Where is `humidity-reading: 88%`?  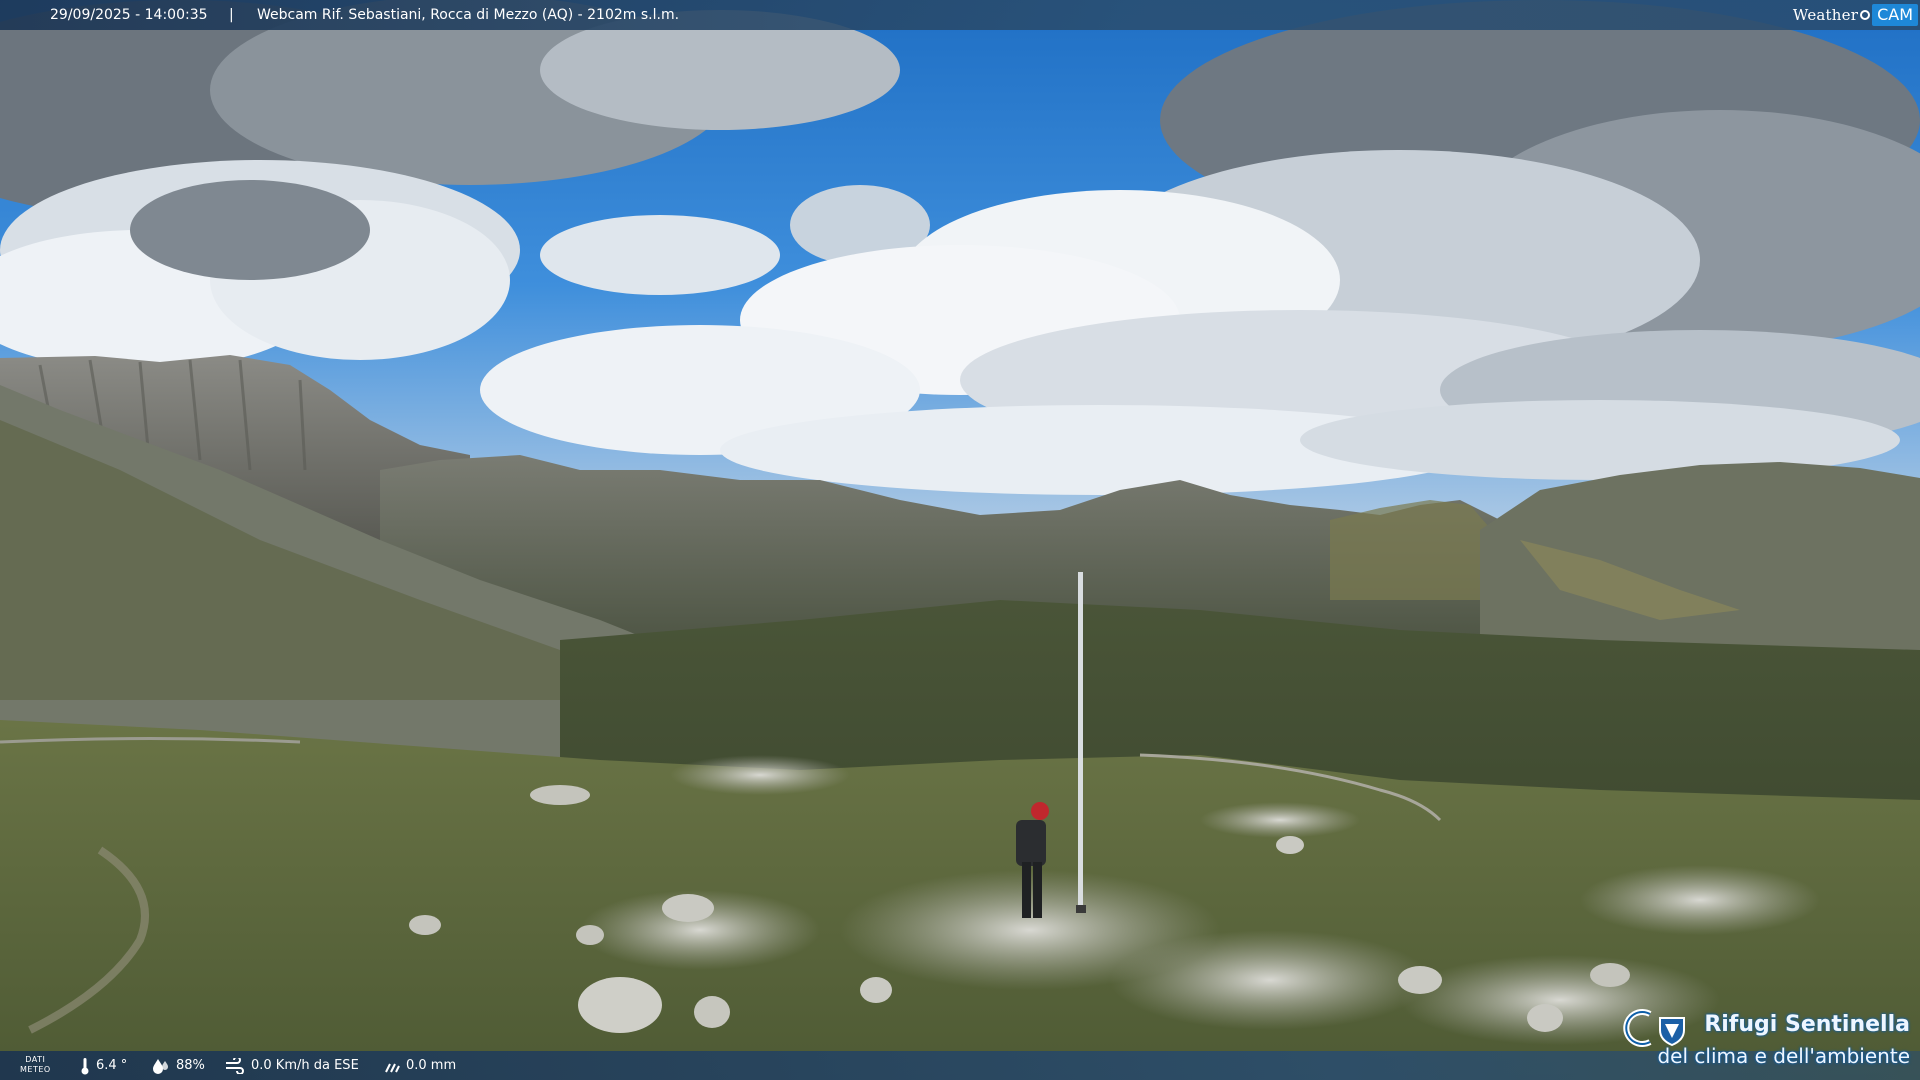
humidity-reading: 88% is located at coordinates (178, 1065).